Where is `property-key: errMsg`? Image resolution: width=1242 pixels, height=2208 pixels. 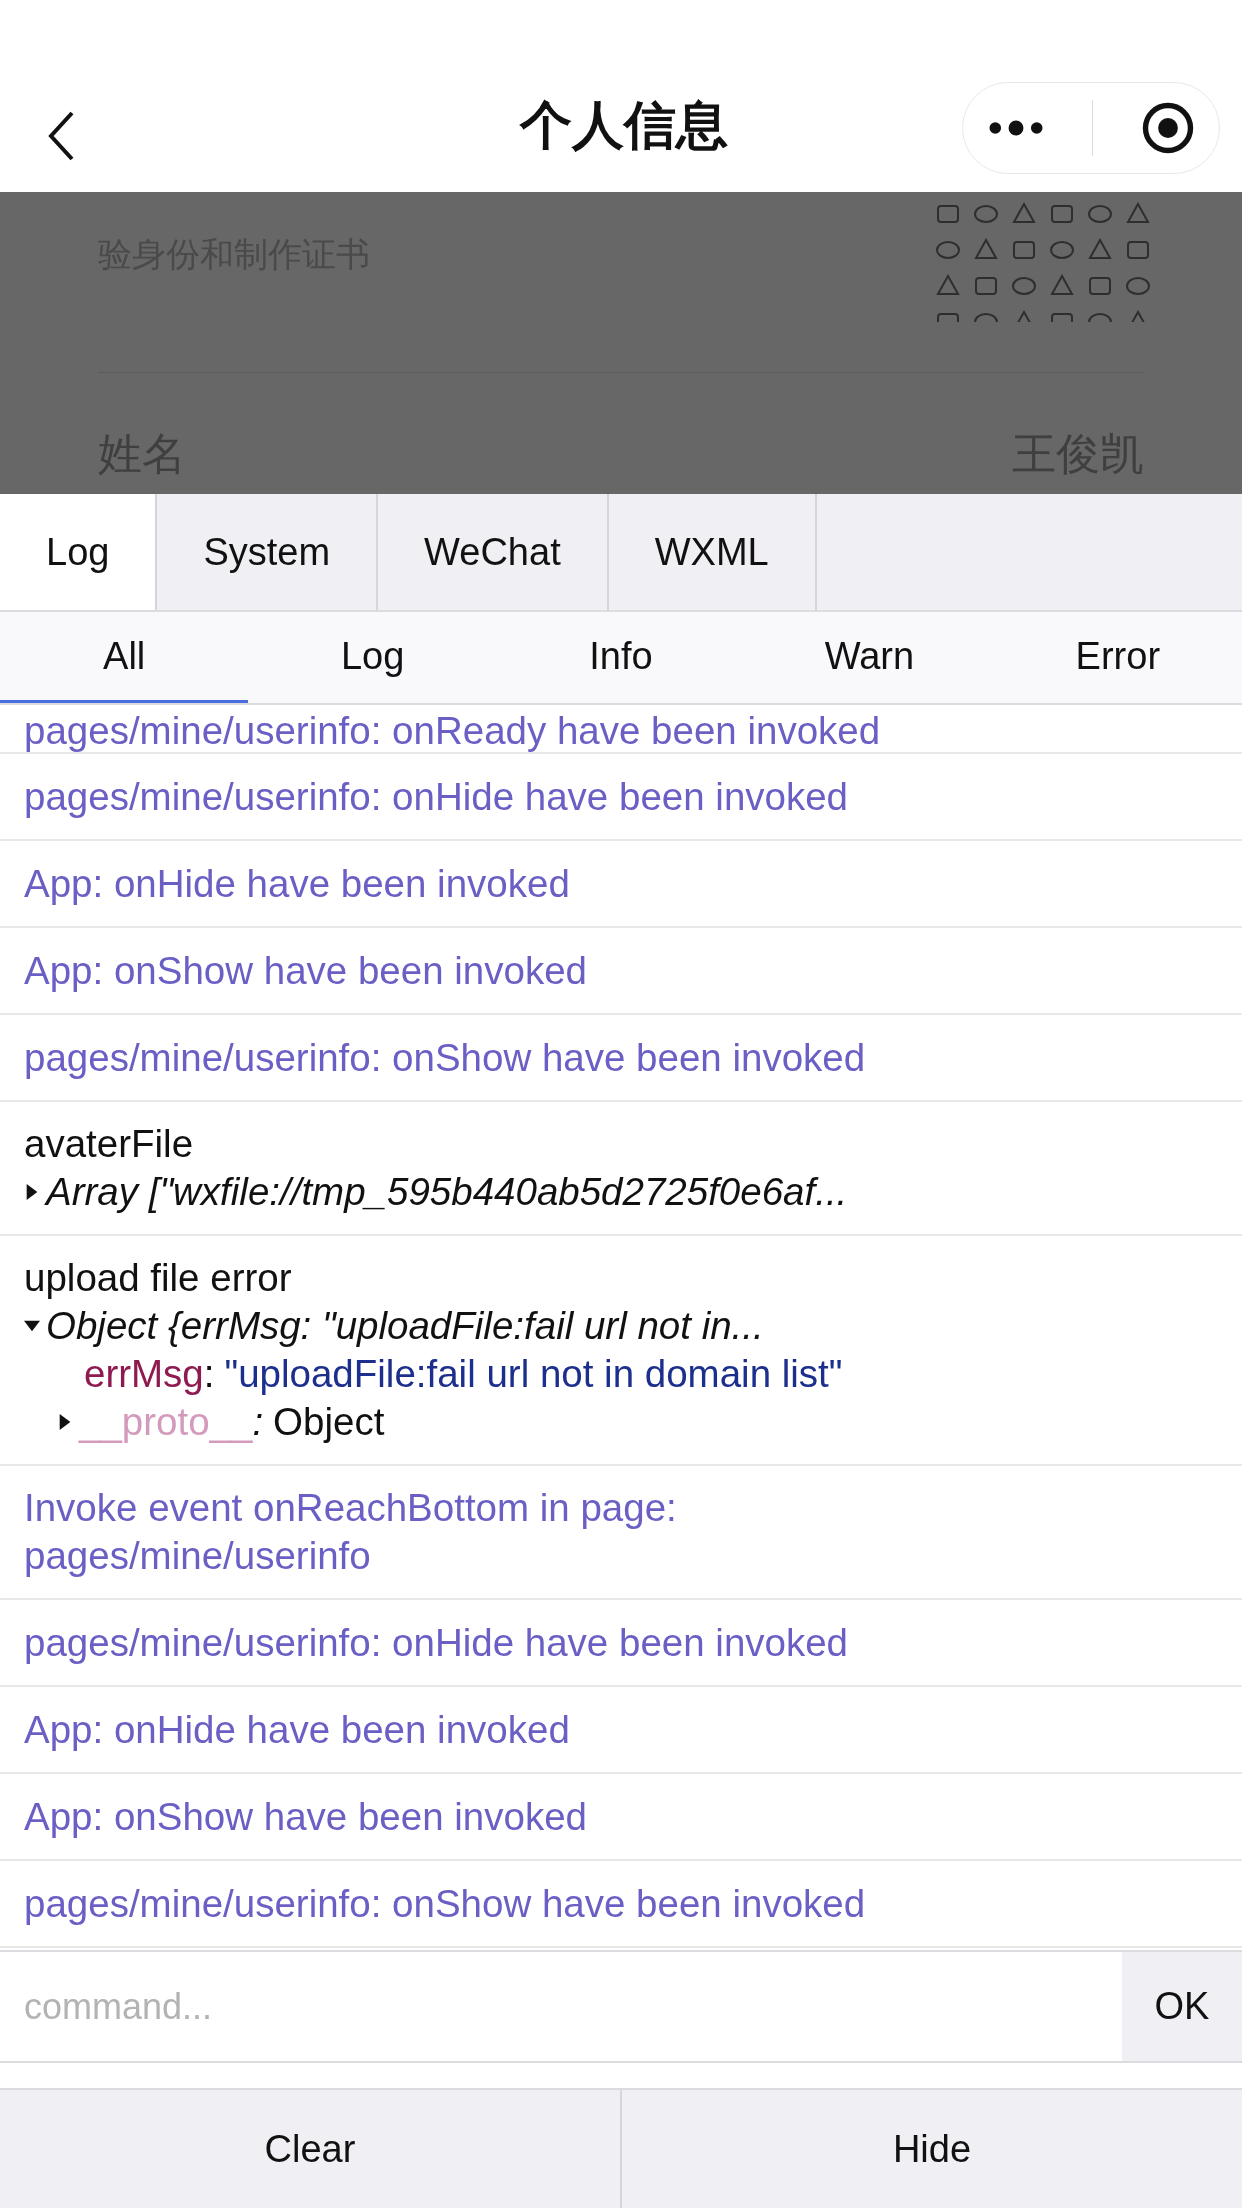
property-key: errMsg is located at coordinates (144, 1374).